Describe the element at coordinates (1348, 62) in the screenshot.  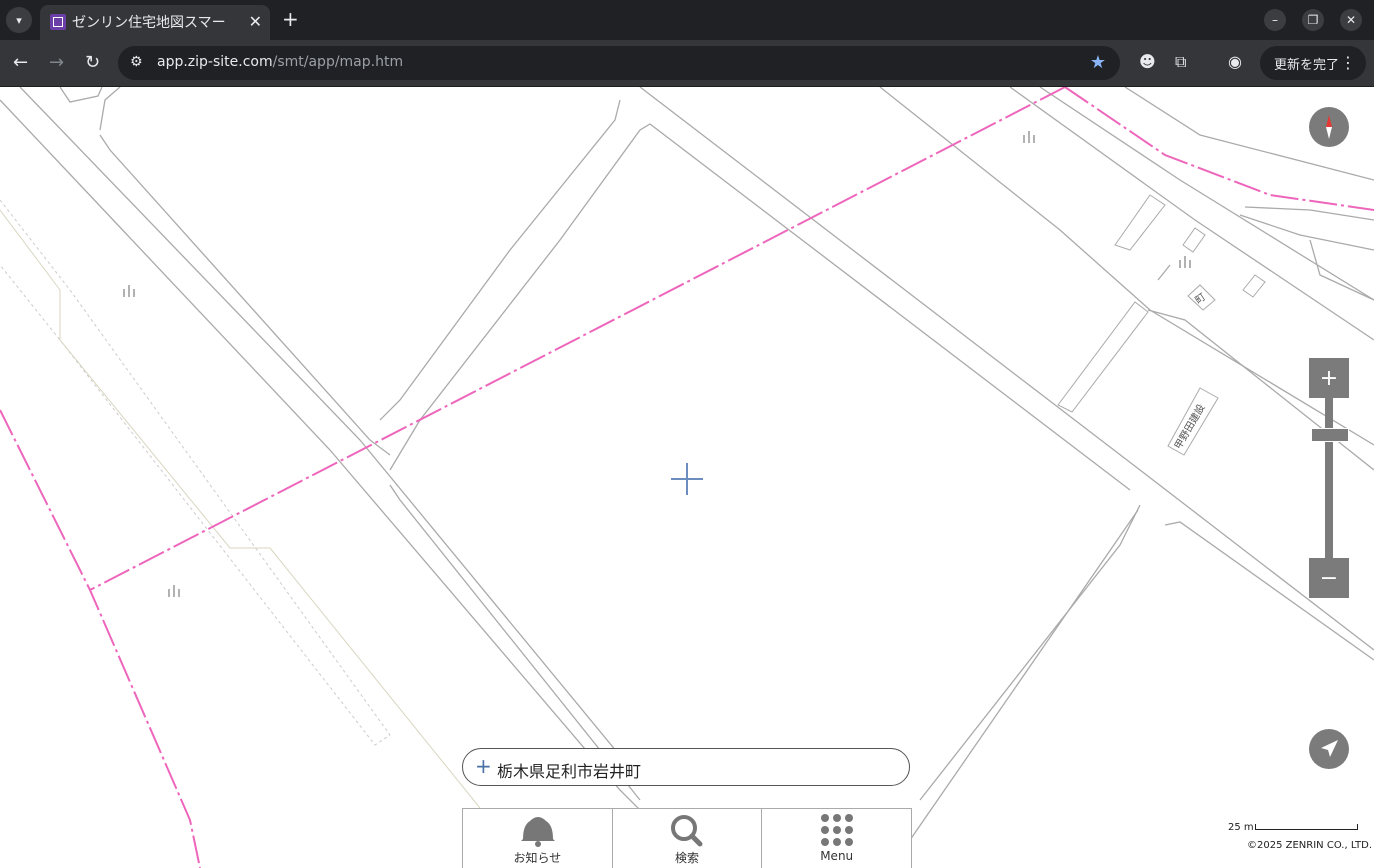
I see `menu-dots-icon: ⋮` at that location.